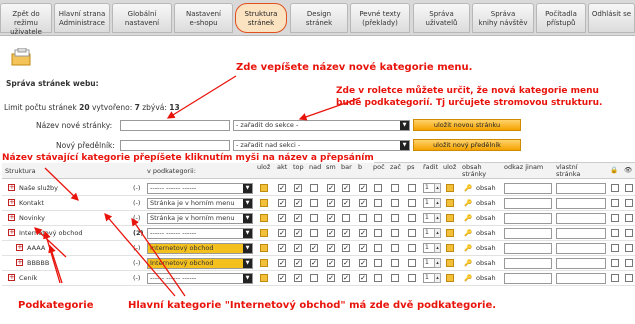 Image resolution: width=635 pixels, height=324 pixels. I want to click on new-page-input, so click(175, 125).